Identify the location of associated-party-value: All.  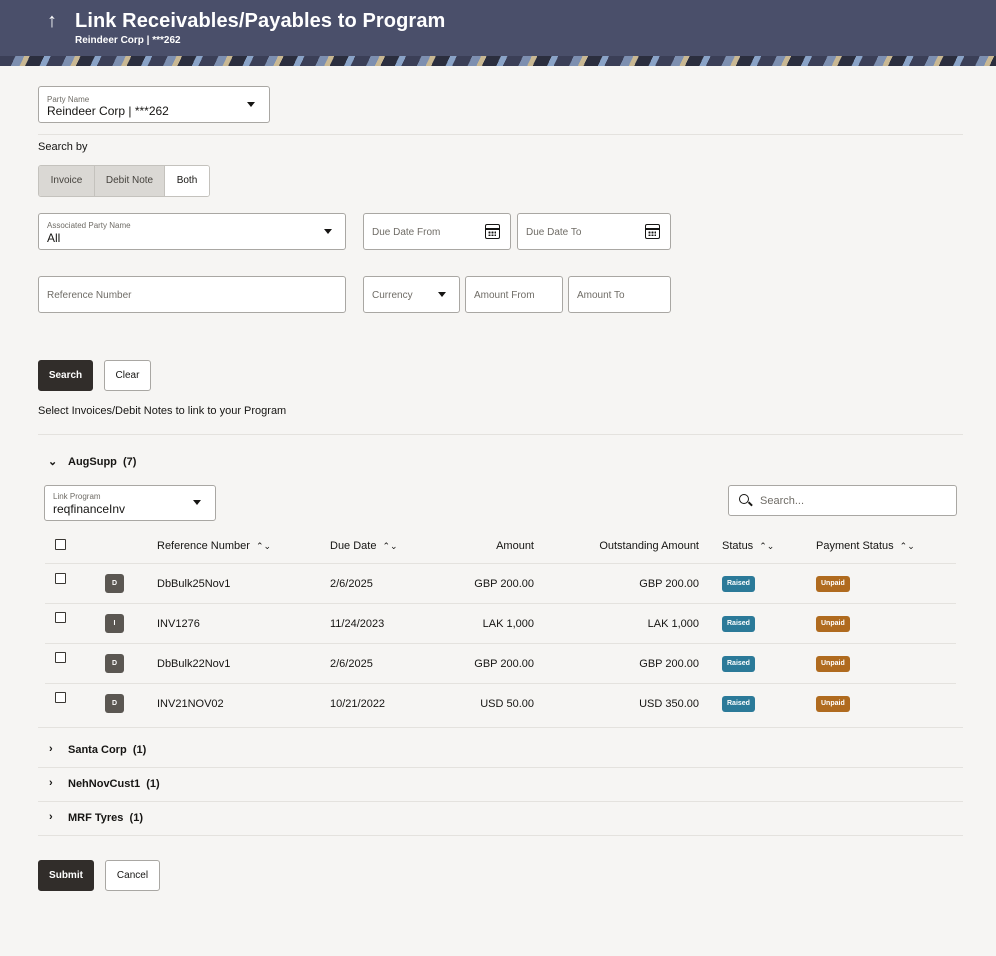
(54, 238).